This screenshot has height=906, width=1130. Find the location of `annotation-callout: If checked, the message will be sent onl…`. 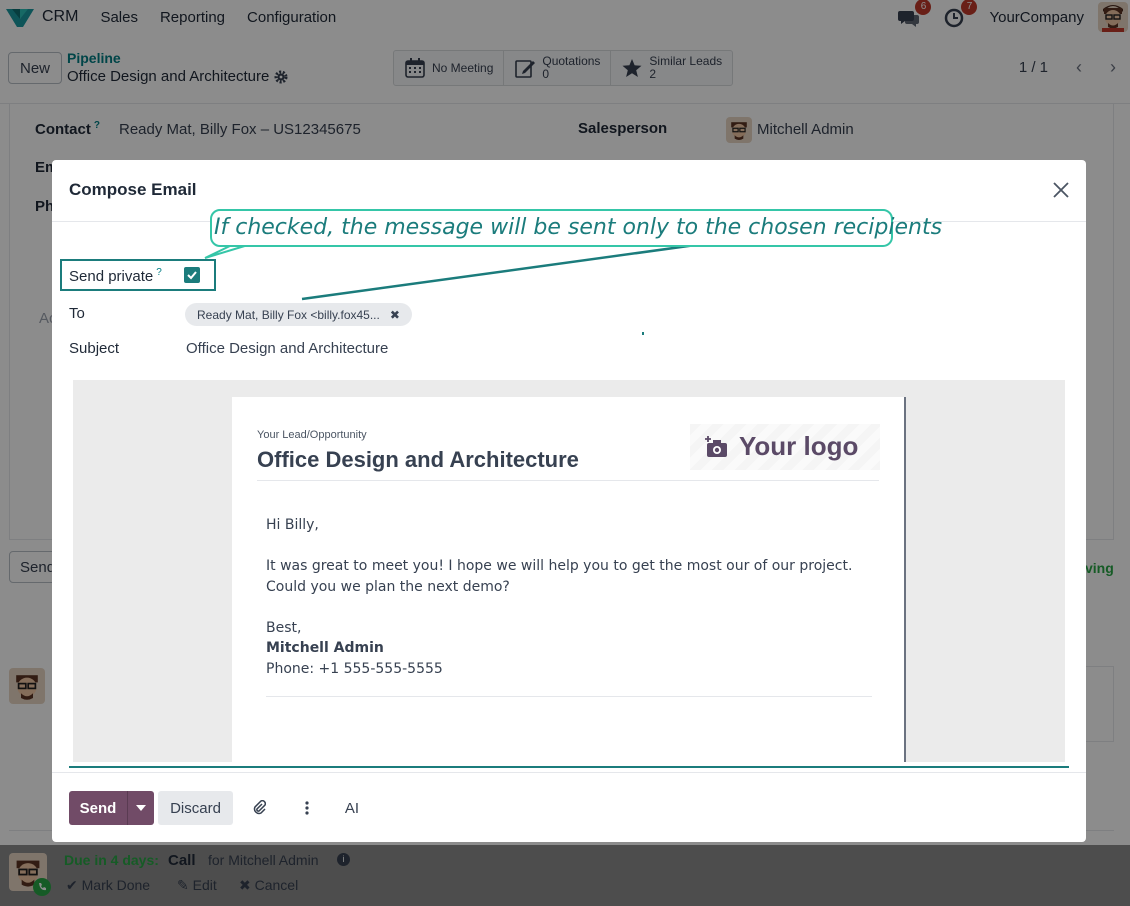

annotation-callout: If checked, the message will be sent onl… is located at coordinates (576, 228).